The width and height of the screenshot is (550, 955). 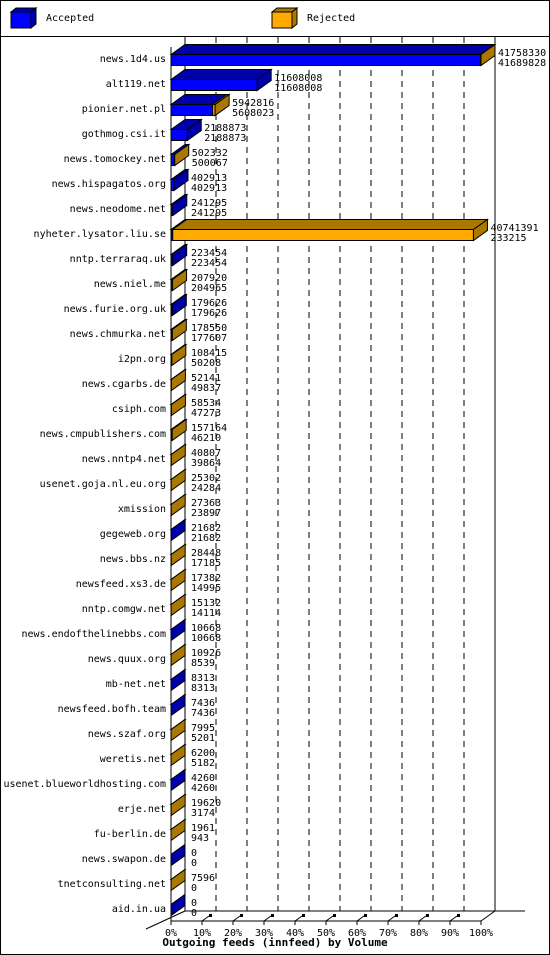 What do you see at coordinates (209, 188) in the screenshot?
I see `value-label-accepted: 402913` at bounding box center [209, 188].